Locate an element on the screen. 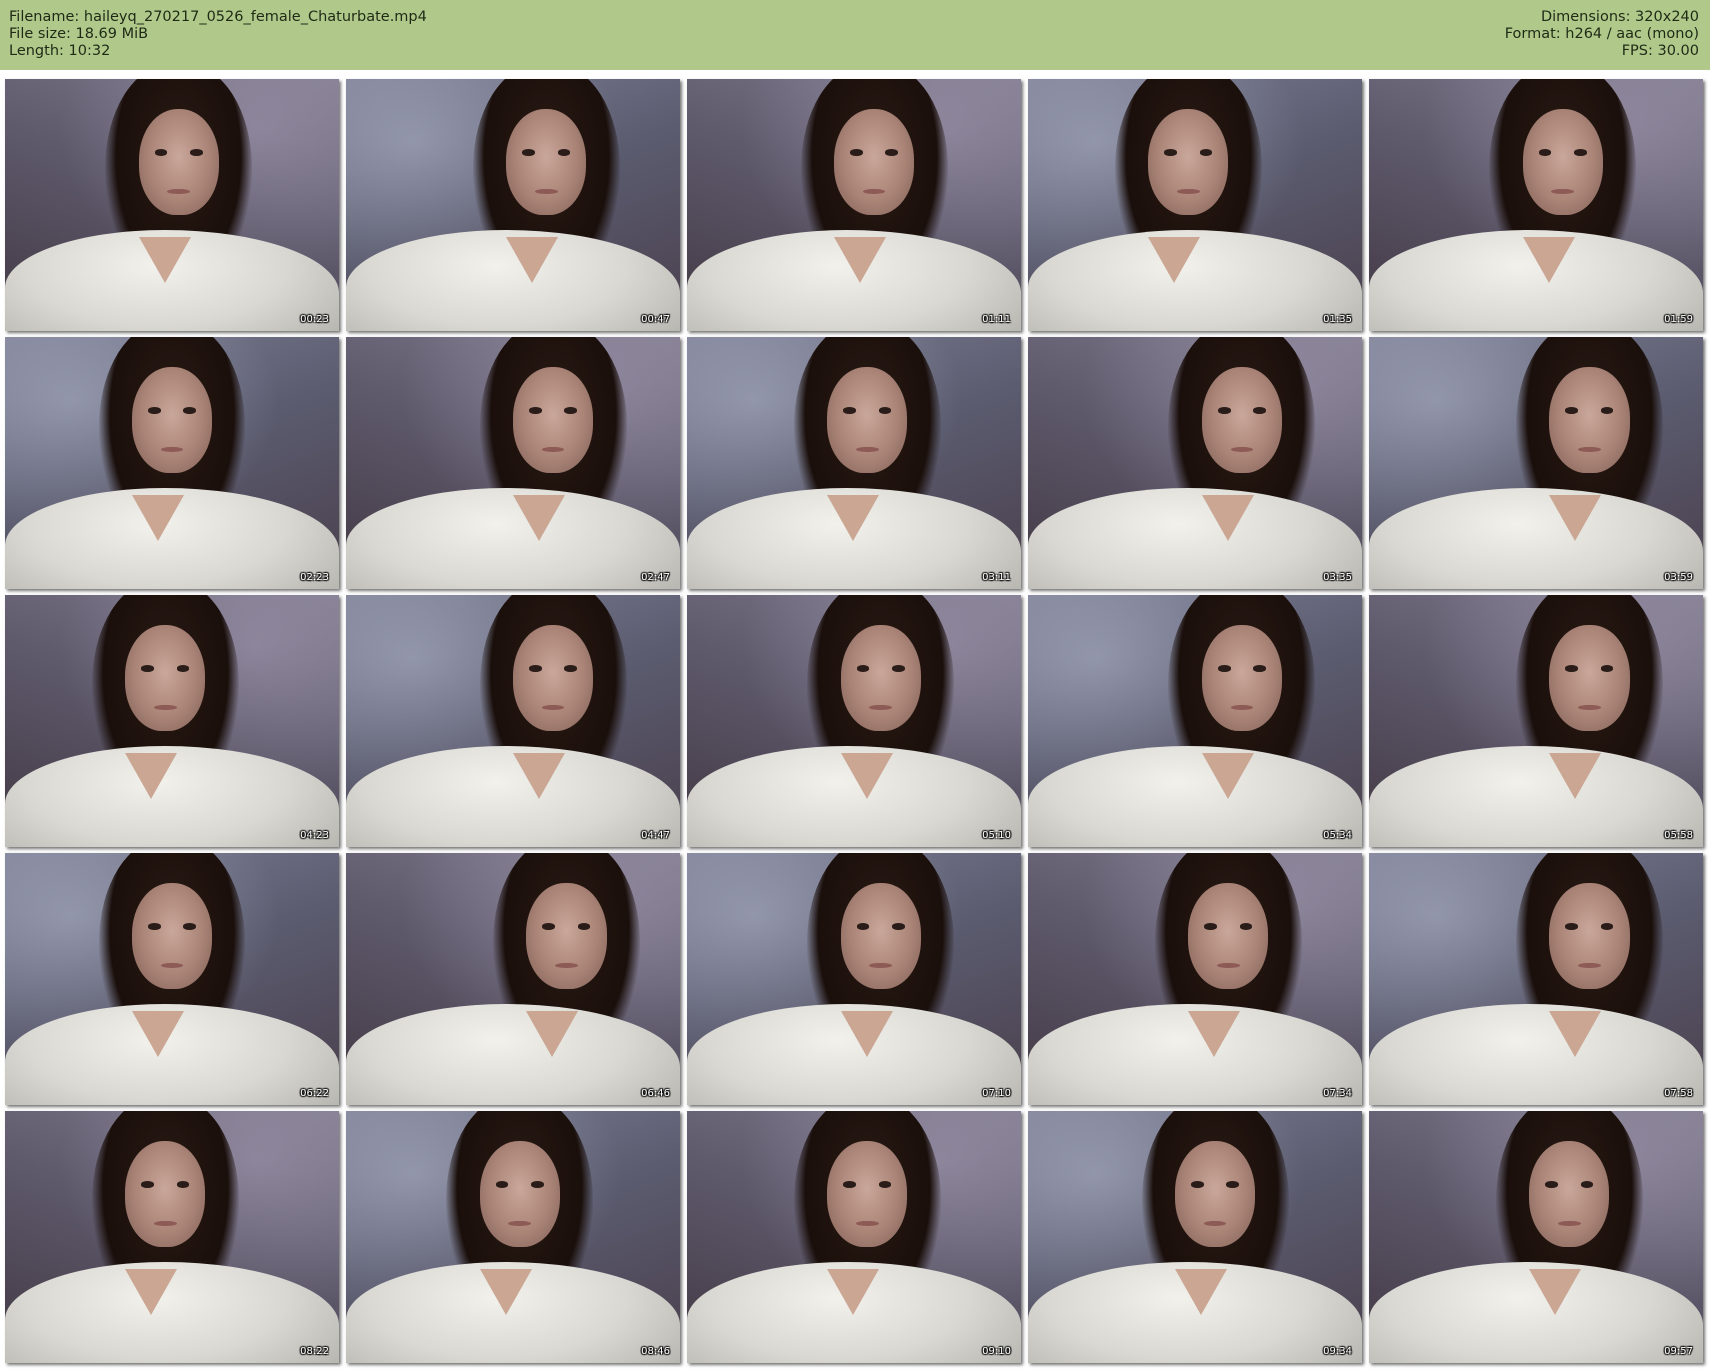 This screenshot has width=1710, height=1370. video-thumbnail: 02:47 is located at coordinates (513, 463).